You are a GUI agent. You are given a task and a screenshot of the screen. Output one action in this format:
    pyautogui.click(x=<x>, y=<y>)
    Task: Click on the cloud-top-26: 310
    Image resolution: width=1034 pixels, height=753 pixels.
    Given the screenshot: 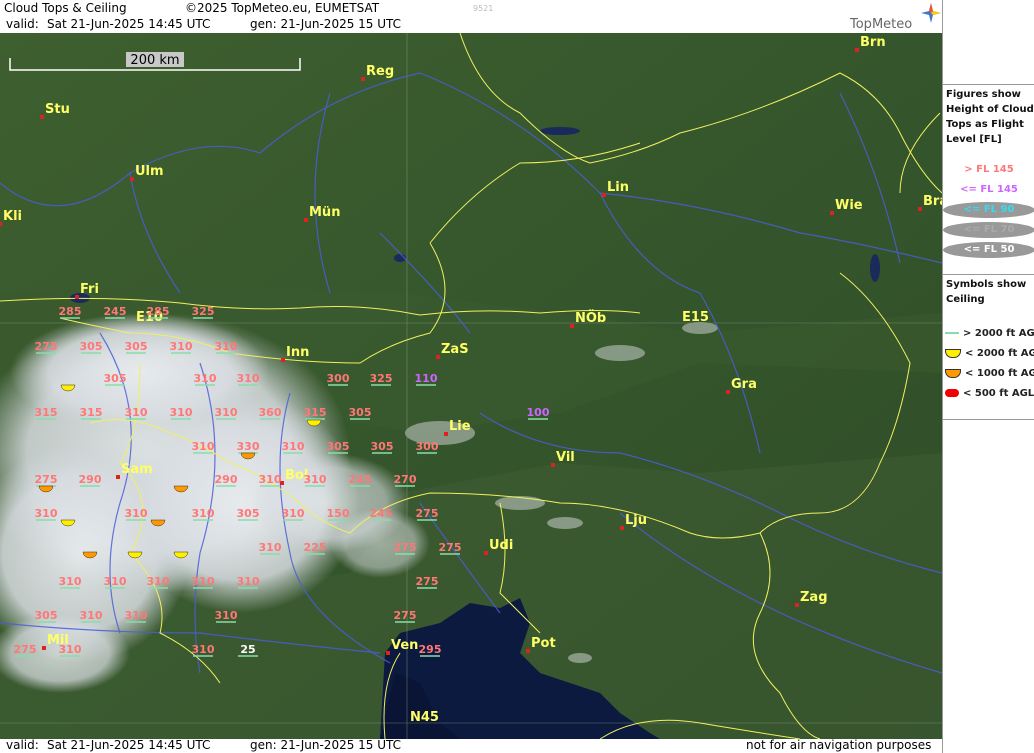 What is the action you would take?
    pyautogui.click(x=203, y=447)
    